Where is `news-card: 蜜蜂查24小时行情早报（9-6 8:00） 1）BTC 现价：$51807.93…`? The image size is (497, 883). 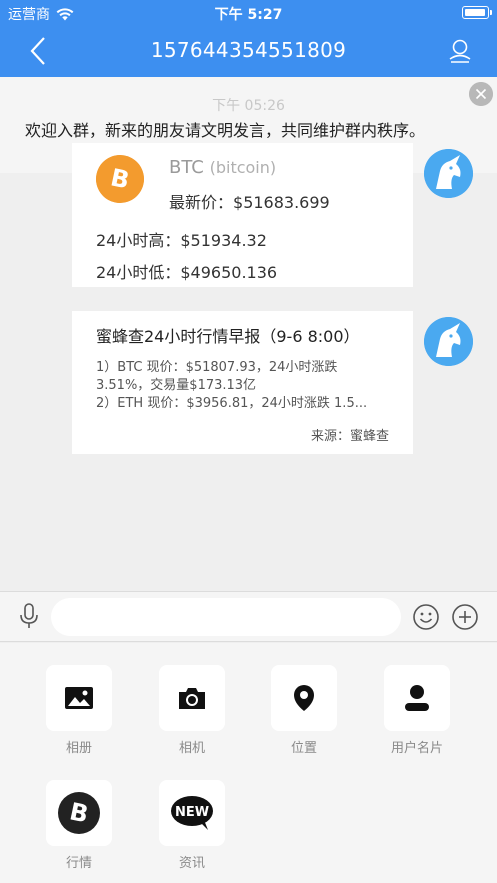
news-card: 蜜蜂查24小时行情早报（9-6 8:00） 1）BTC 现价：$51807.93… is located at coordinates (242, 382).